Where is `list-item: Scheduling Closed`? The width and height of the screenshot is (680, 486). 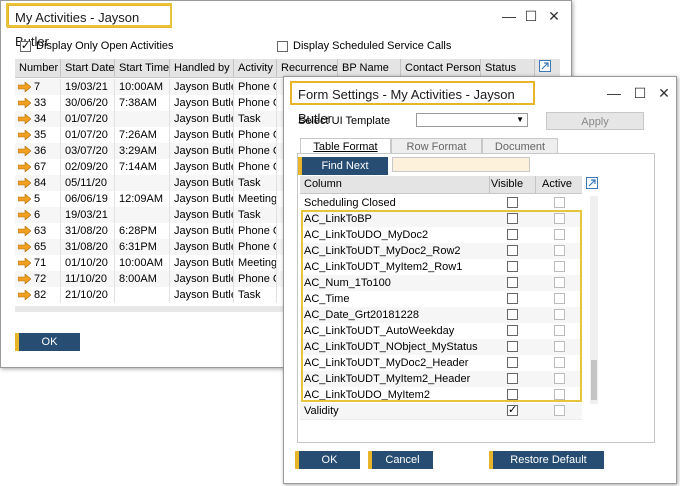
list-item: Scheduling Closed is located at coordinates (441, 203).